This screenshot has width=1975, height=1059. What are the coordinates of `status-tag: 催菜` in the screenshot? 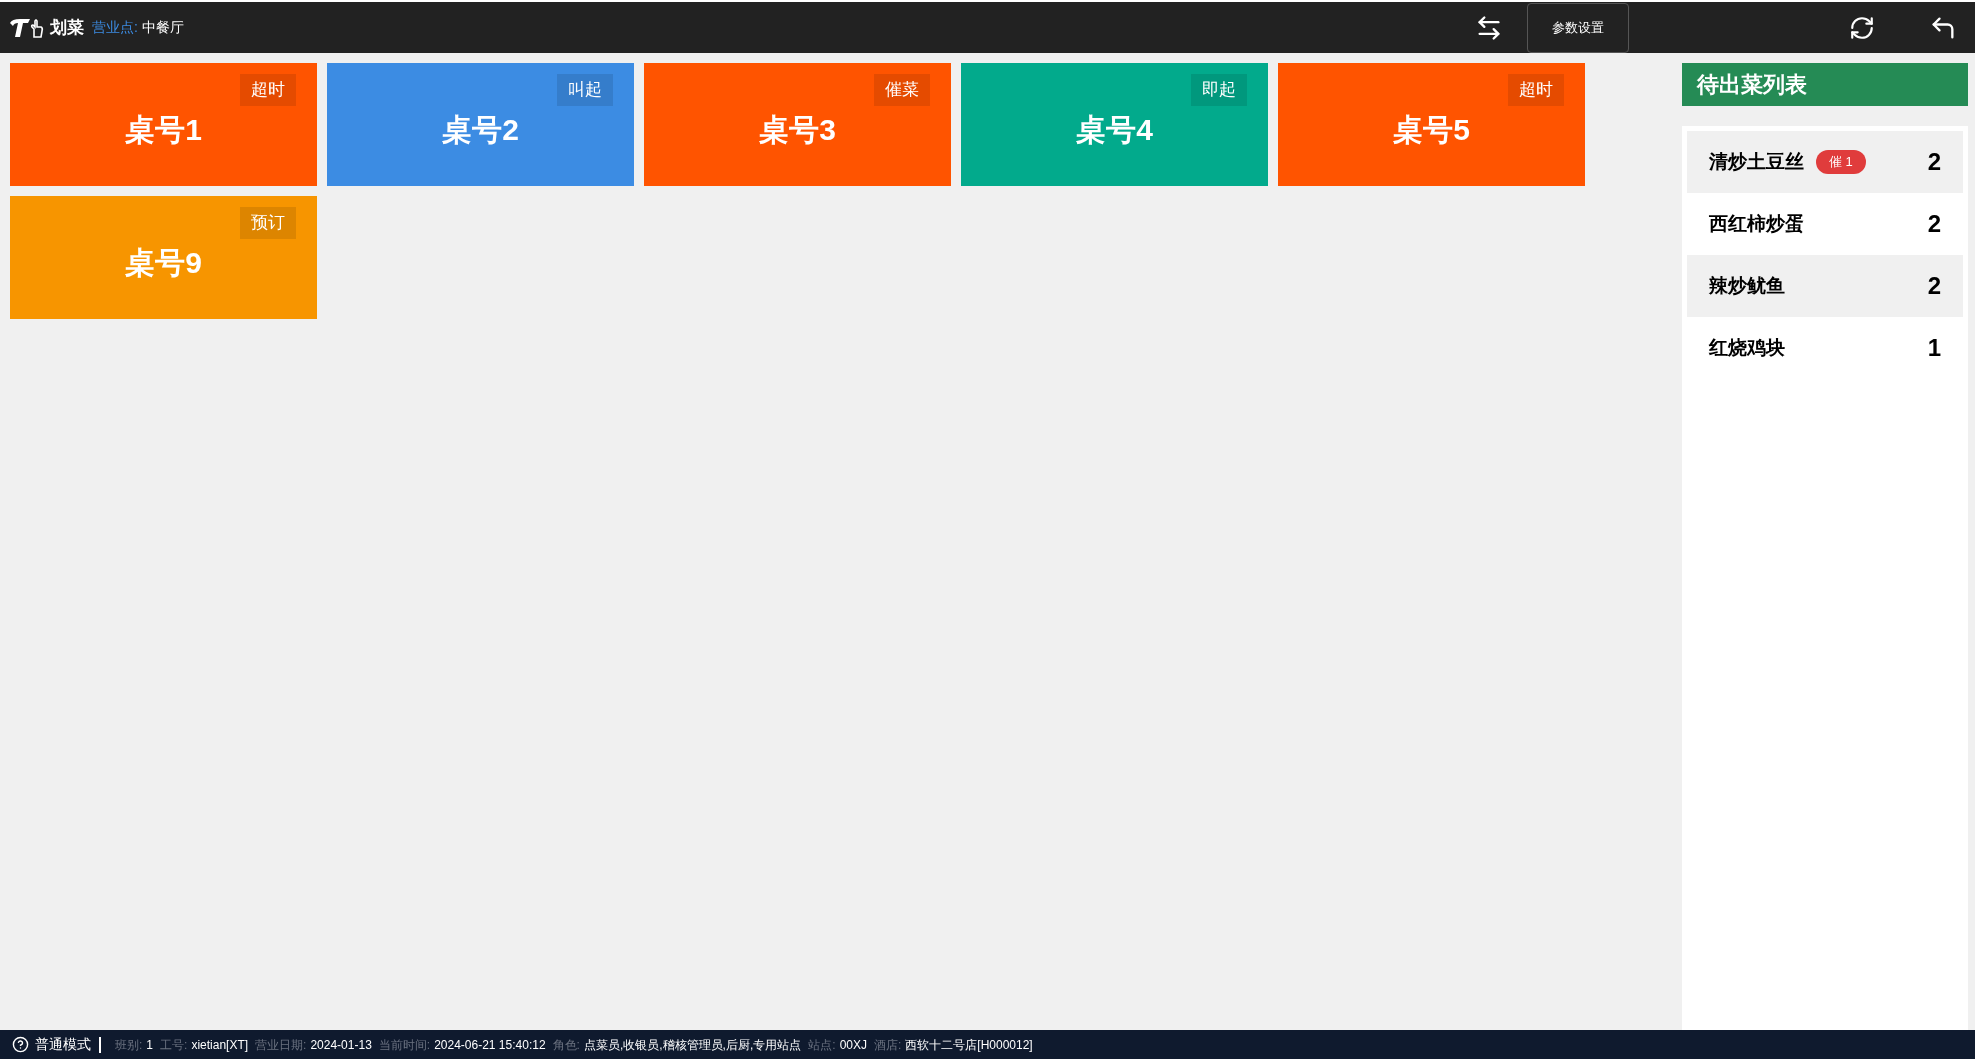 It's located at (902, 90).